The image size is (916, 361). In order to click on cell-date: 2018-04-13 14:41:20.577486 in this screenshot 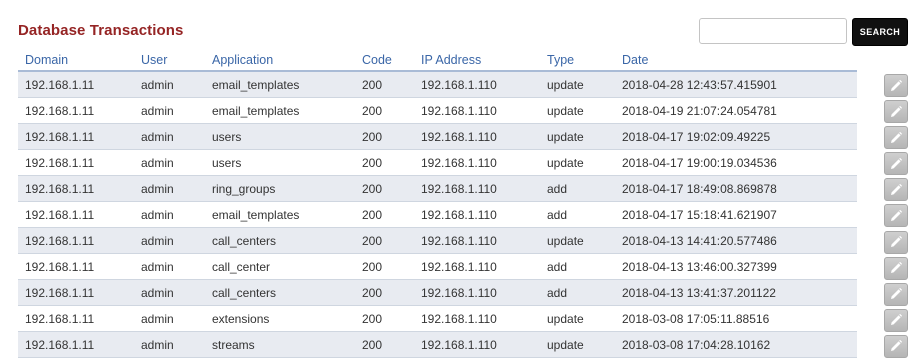, I will do `click(736, 240)`.